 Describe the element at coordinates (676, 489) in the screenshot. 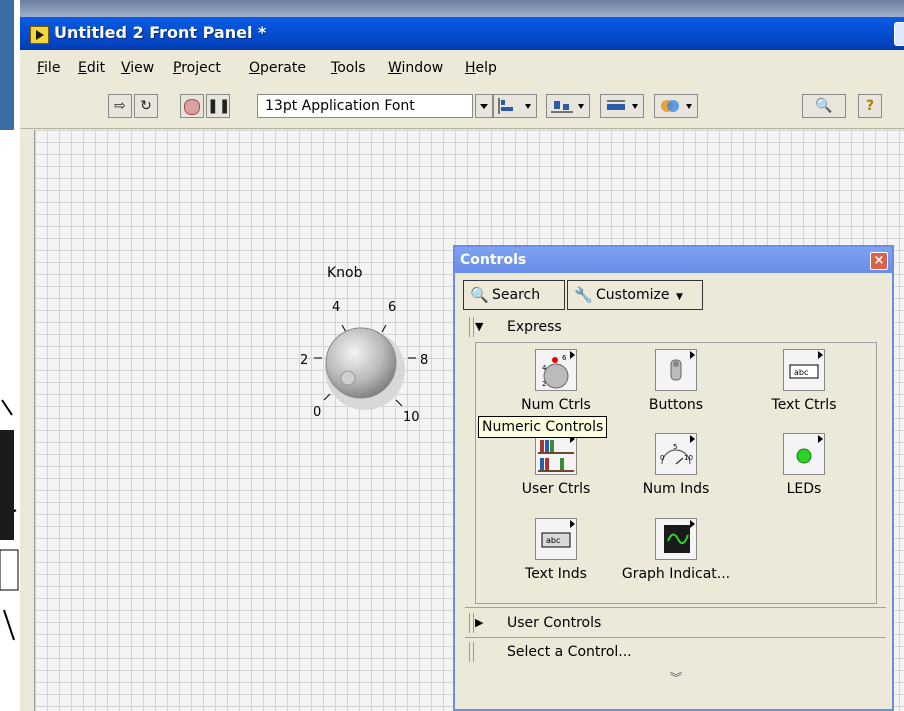

I see `palette-item-label: Num Inds` at that location.